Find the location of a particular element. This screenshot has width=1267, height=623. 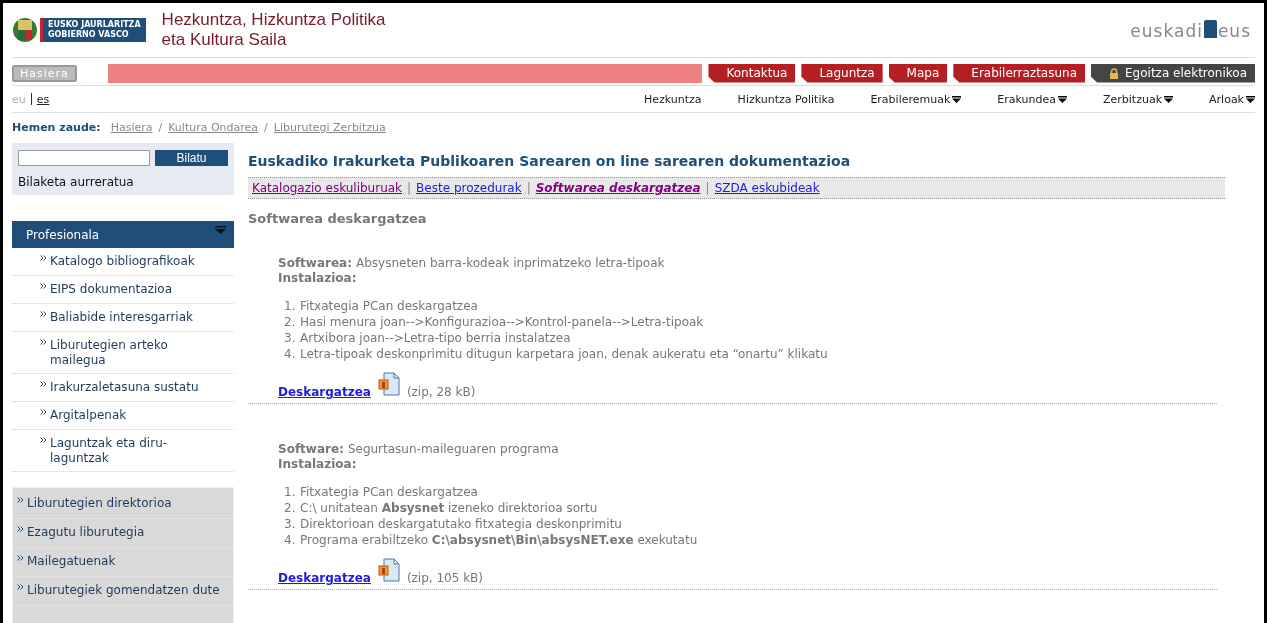

install-step: Letra-tipoak deskonprimitu ditugun karpetara joan, denak aukeratu eta “onartu” klikatu is located at coordinates (564, 354).